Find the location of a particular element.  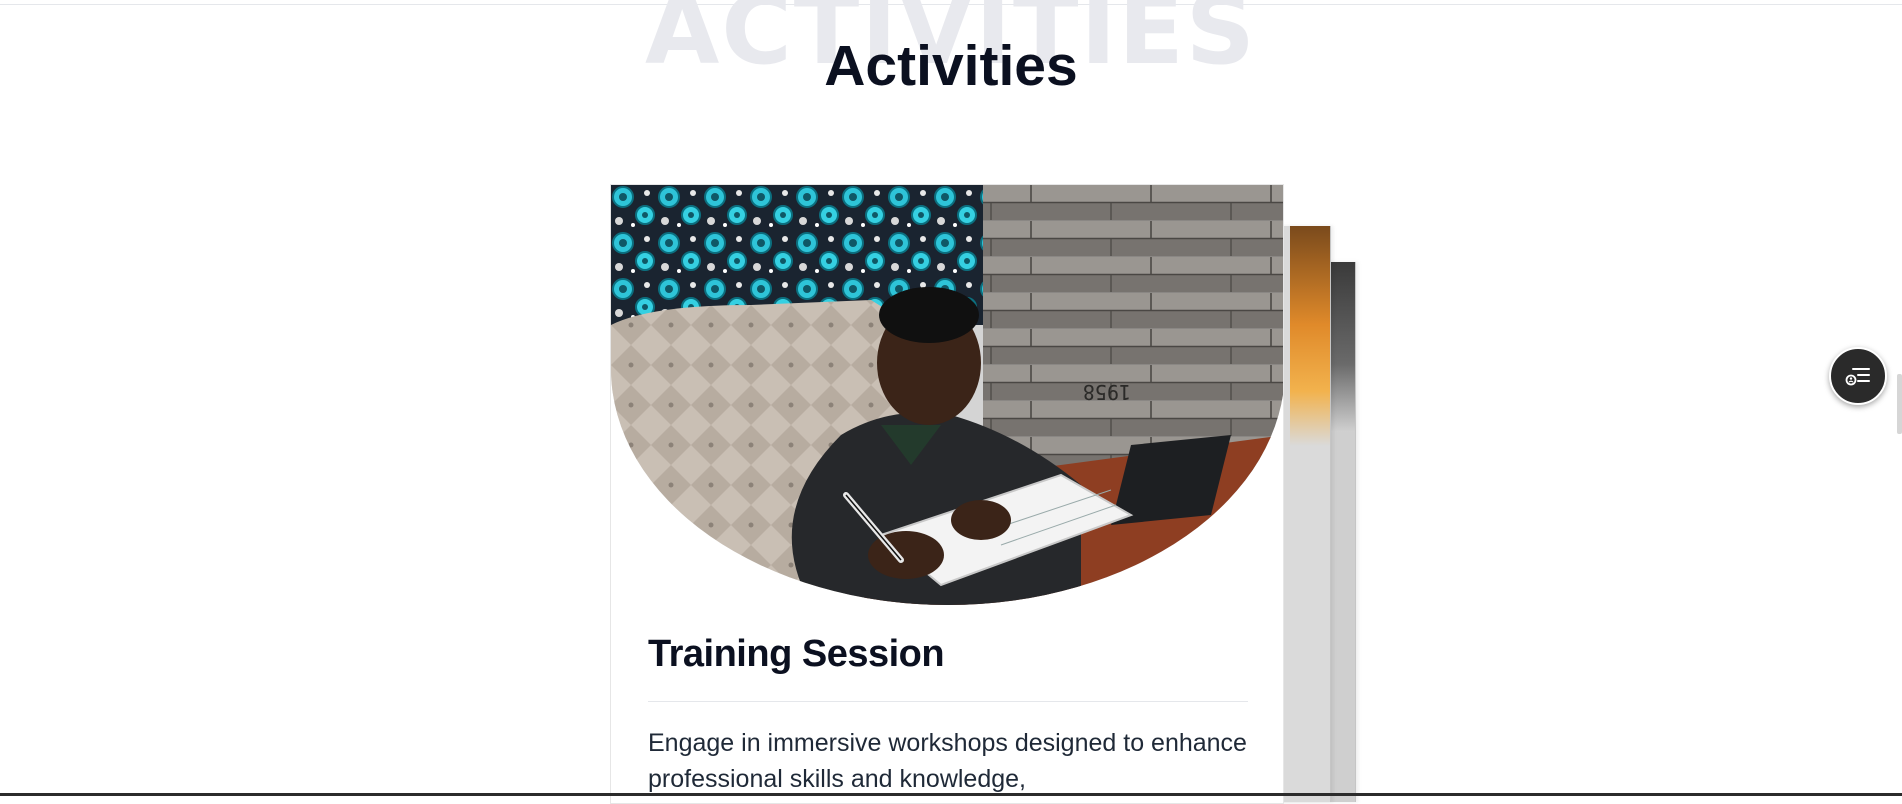

accessibility-menu-button is located at coordinates (1858, 376).